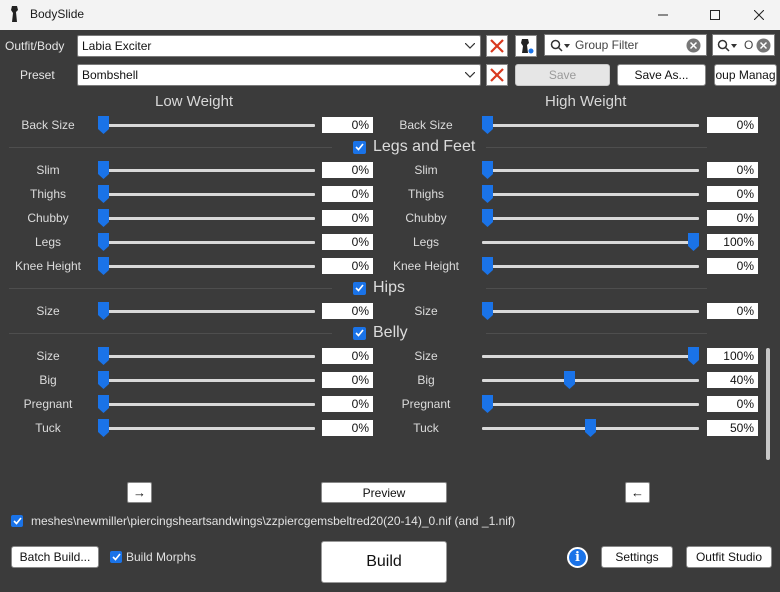  What do you see at coordinates (577, 557) in the screenshot?
I see `info-icon: i` at bounding box center [577, 557].